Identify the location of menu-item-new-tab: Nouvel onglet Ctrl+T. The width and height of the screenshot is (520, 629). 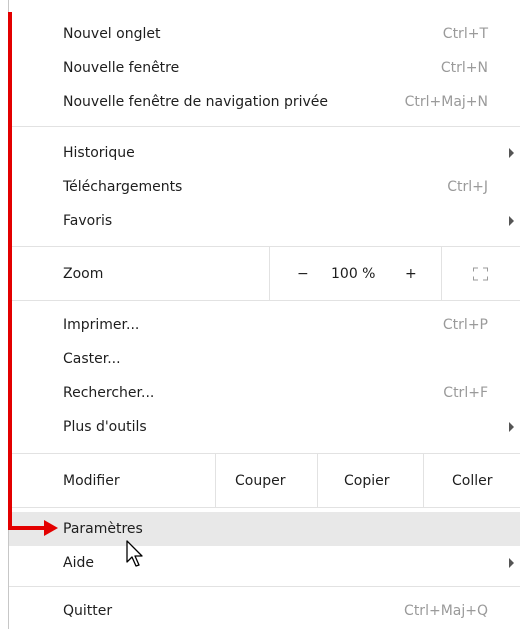
(264, 34).